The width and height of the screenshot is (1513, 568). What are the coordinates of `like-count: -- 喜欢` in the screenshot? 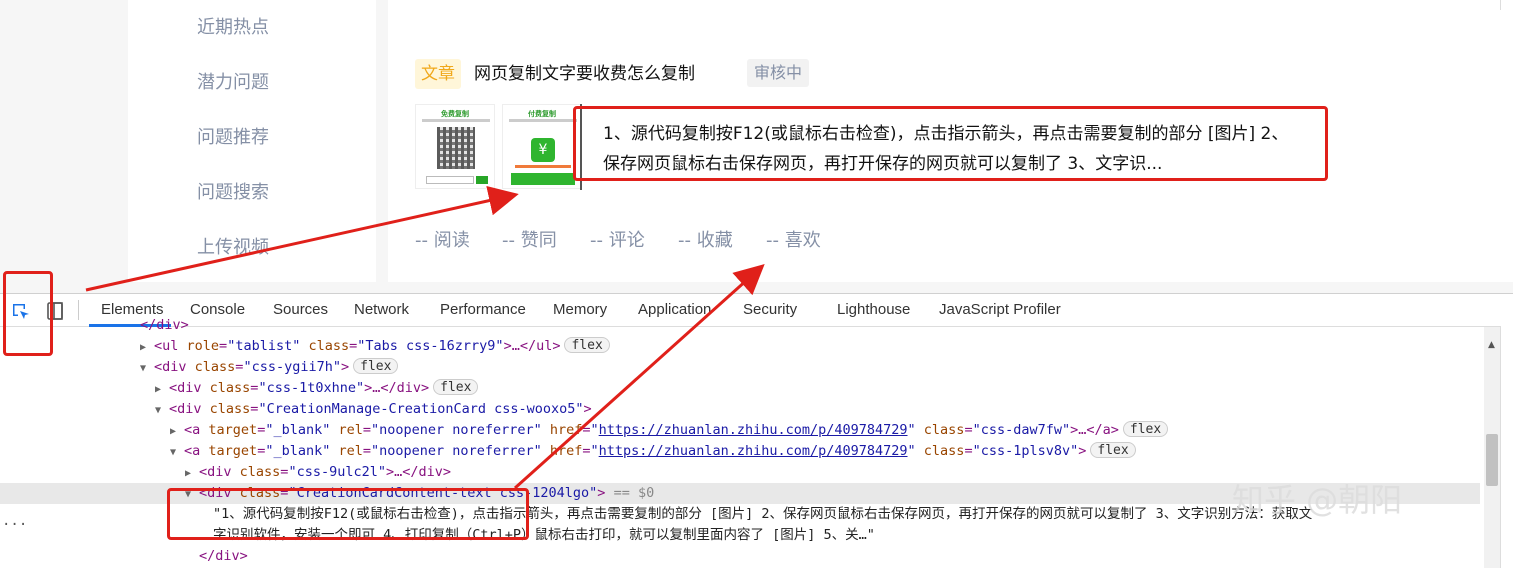 It's located at (793, 240).